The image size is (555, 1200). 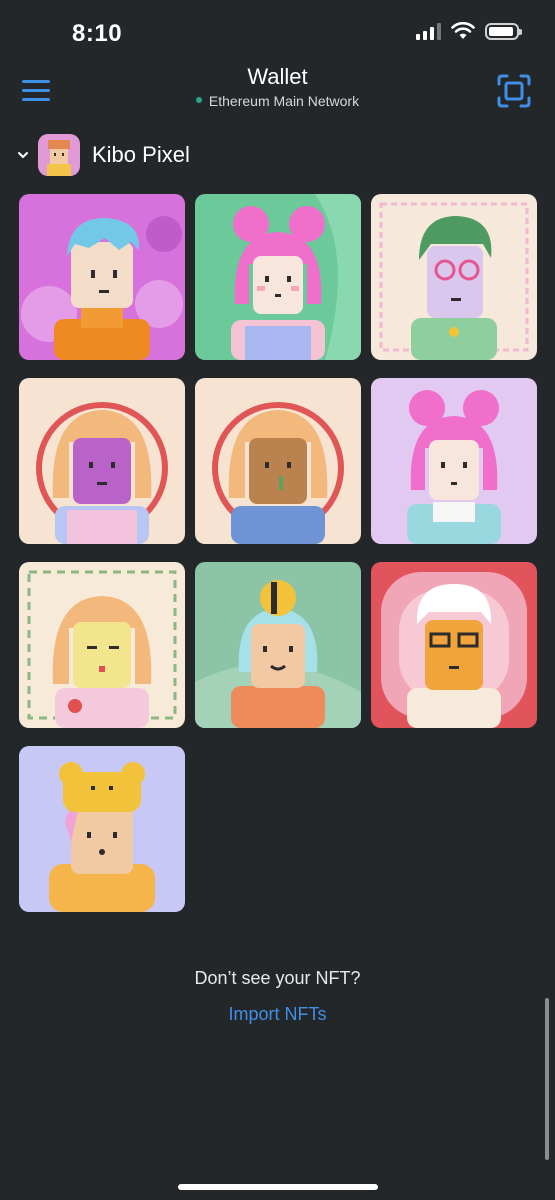 What do you see at coordinates (277, 76) in the screenshot?
I see `page-title: Wallet` at bounding box center [277, 76].